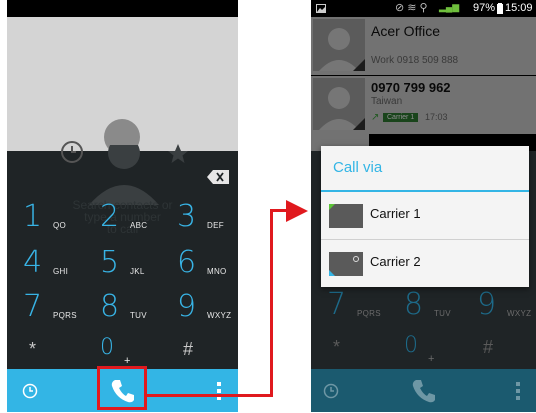 The width and height of the screenshot is (536, 413). Describe the element at coordinates (500, 8) in the screenshot. I see `battery-icon` at that location.